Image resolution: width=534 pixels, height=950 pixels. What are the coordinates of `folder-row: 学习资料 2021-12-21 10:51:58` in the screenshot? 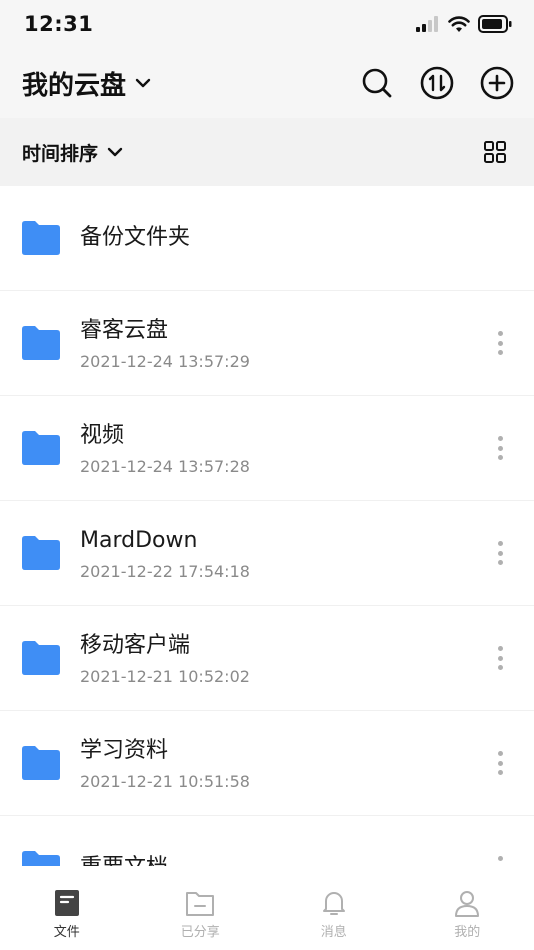 It's located at (267, 763).